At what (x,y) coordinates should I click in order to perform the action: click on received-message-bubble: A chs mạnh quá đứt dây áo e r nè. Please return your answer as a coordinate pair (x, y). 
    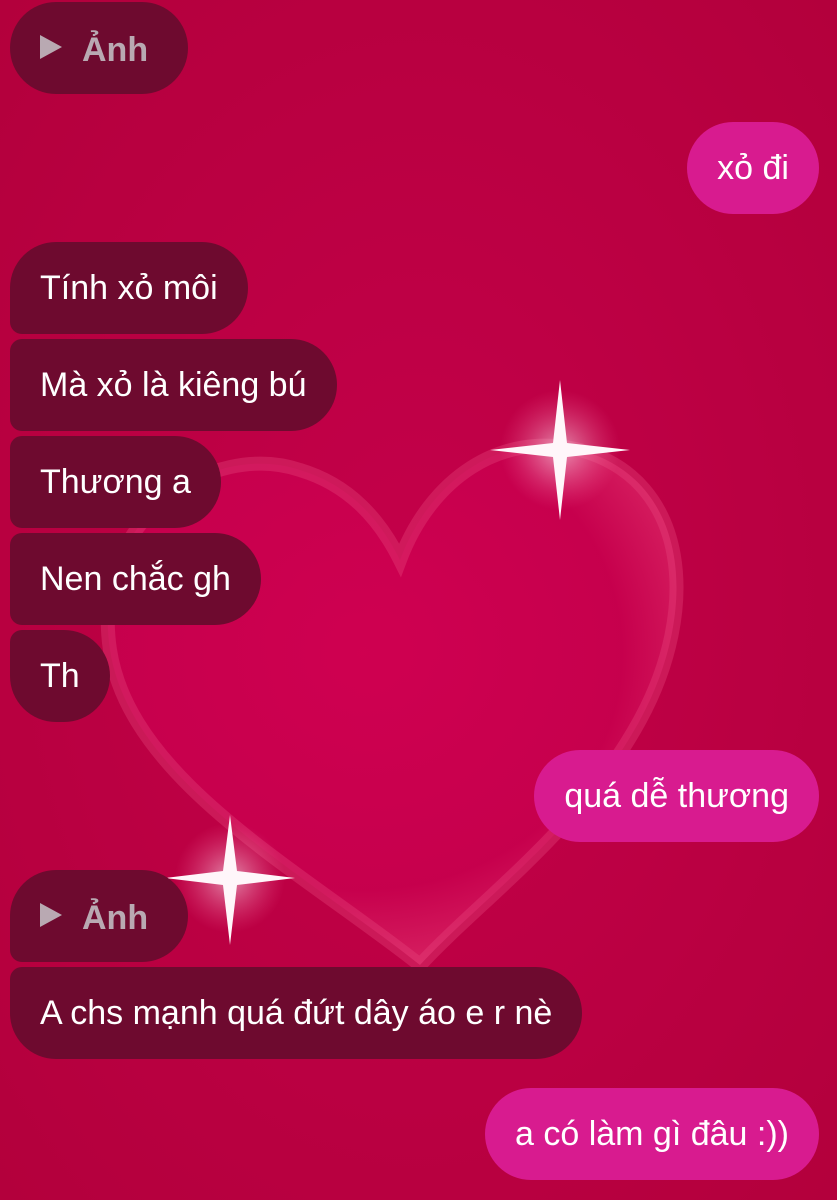
    Looking at the image, I should click on (296, 1013).